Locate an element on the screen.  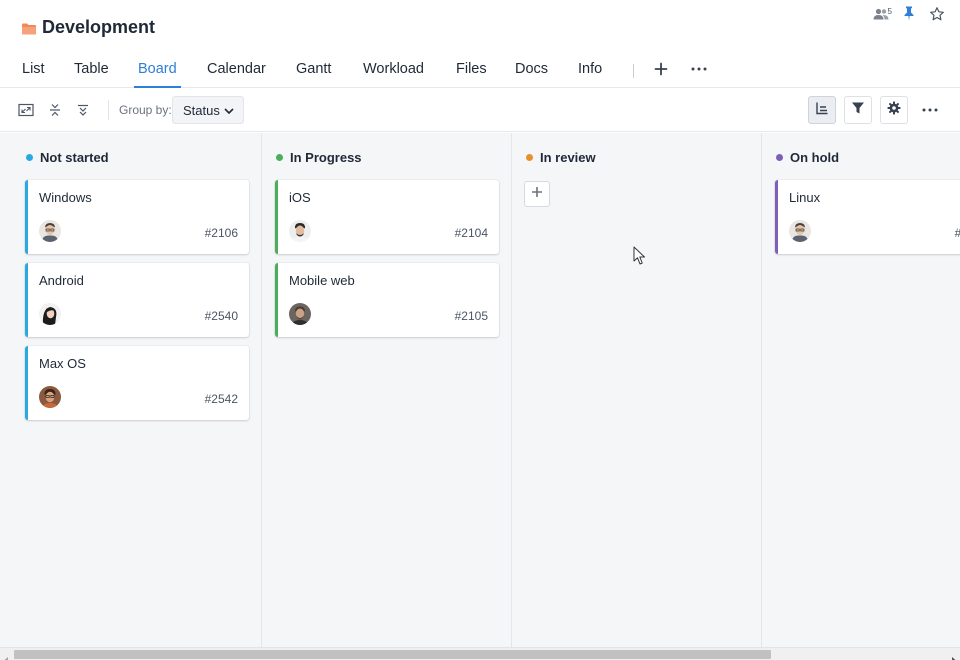
fullscreen-button is located at coordinates (26, 110).